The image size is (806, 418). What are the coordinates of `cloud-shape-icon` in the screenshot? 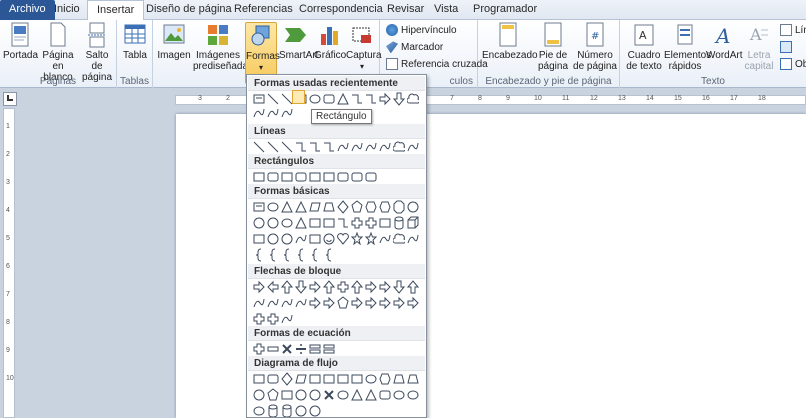 It's located at (399, 239).